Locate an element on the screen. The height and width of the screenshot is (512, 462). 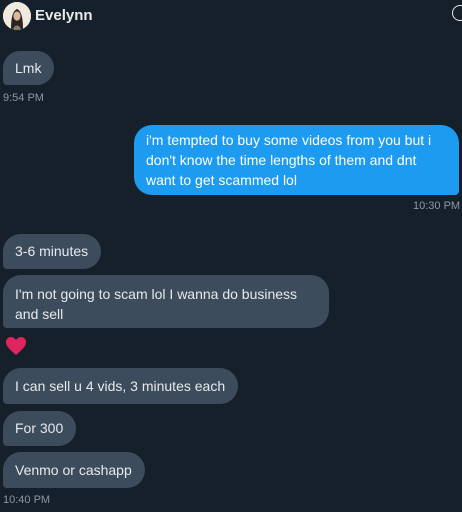
message-bubble: Venmo or cashapp is located at coordinates (74, 470).